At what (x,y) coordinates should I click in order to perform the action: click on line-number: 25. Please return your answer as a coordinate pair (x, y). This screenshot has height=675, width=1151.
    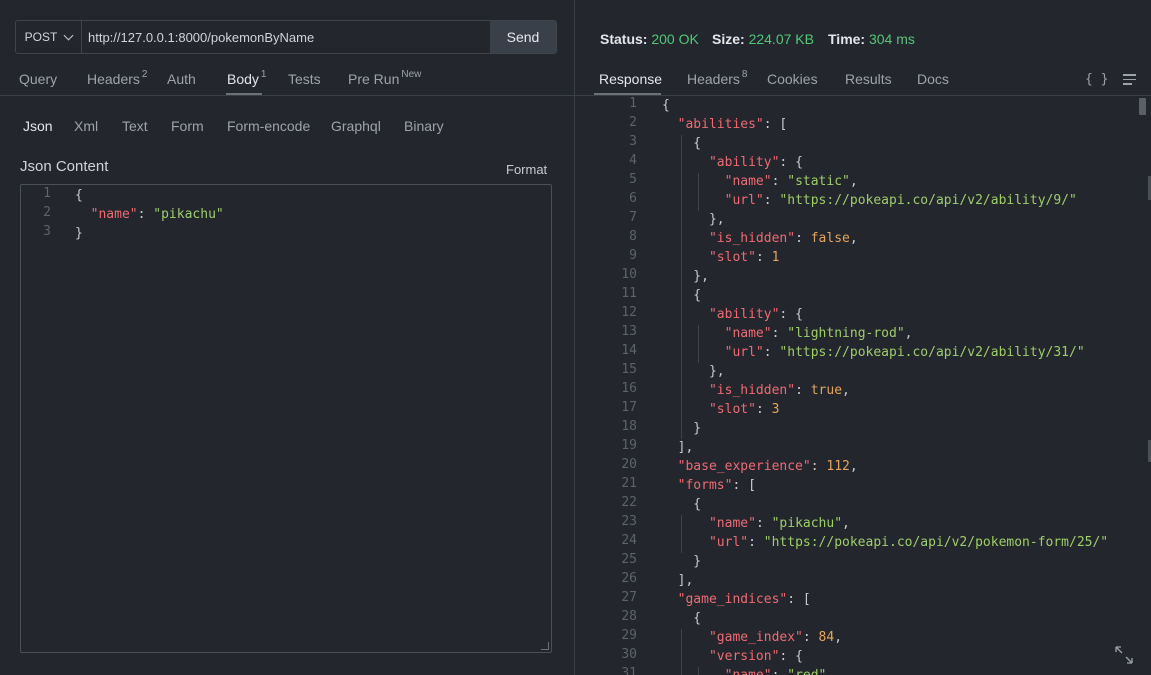
    Looking at the image, I should click on (629, 559).